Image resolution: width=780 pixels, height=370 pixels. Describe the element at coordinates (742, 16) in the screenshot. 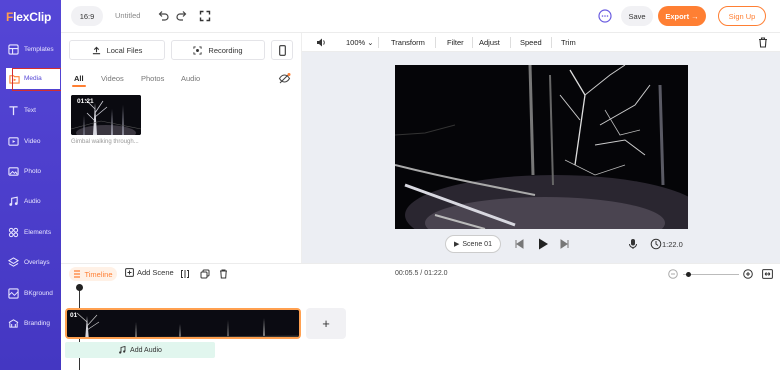

I see `sign-up-button: Sign Up` at that location.